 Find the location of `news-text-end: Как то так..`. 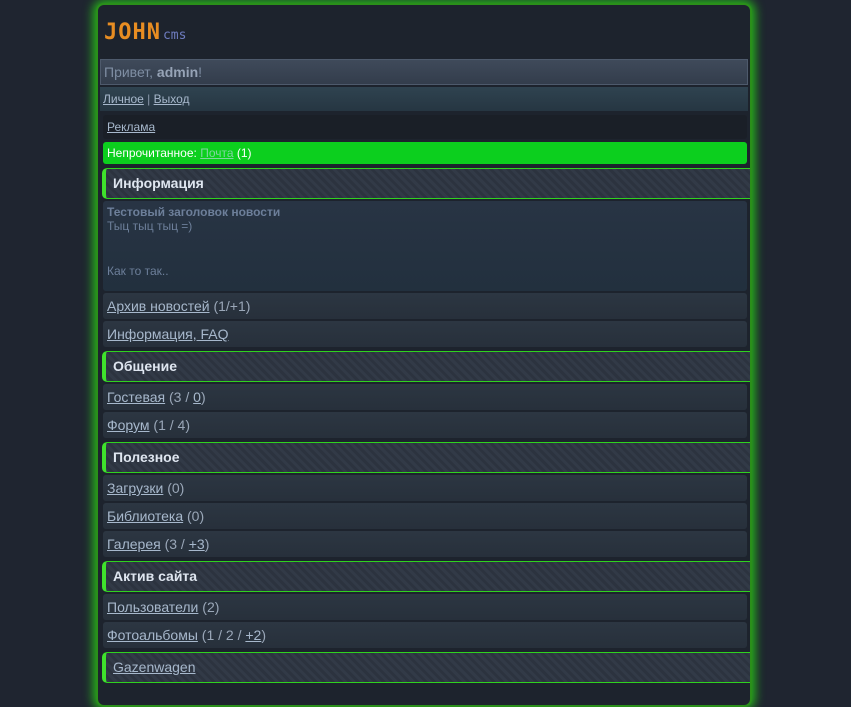

news-text-end: Как то так.. is located at coordinates (138, 271).